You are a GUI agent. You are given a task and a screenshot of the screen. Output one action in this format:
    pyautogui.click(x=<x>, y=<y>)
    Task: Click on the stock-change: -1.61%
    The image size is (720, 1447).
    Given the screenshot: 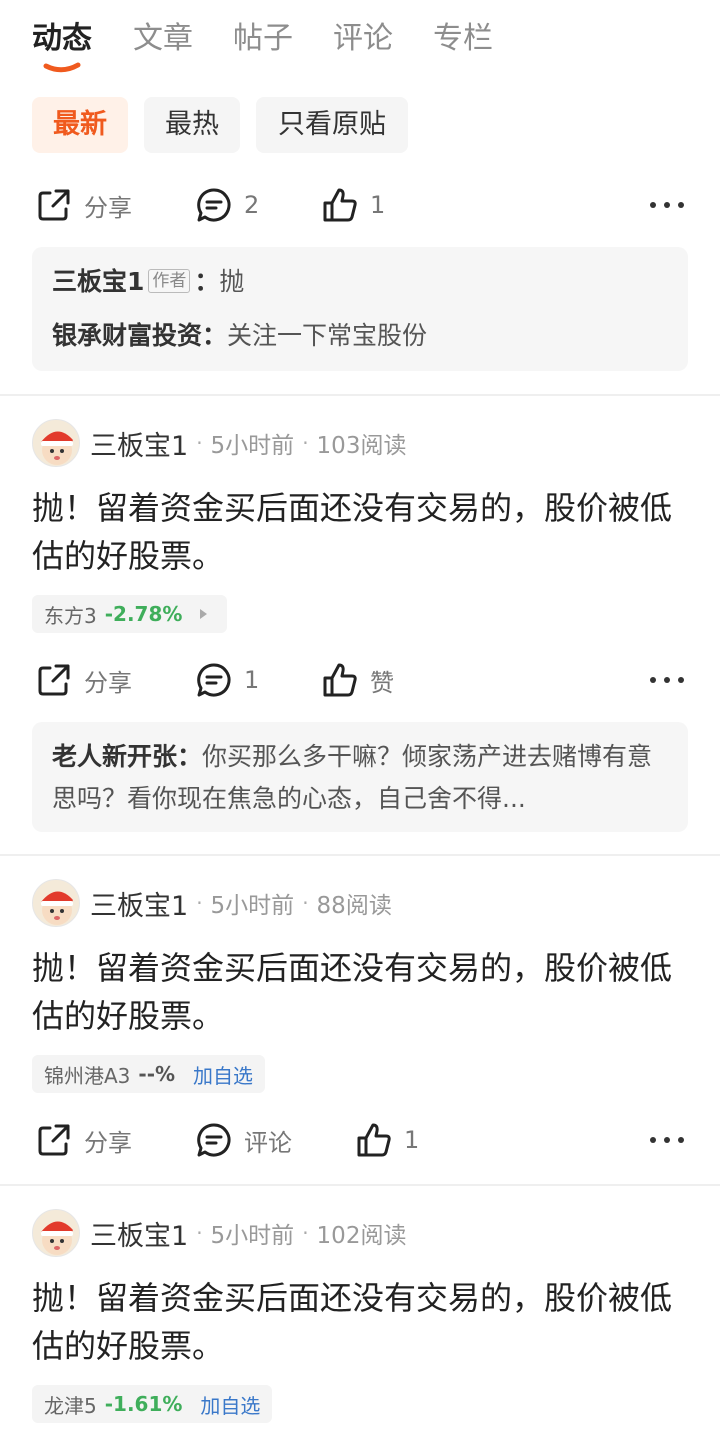 What is the action you would take?
    pyautogui.click(x=143, y=1404)
    